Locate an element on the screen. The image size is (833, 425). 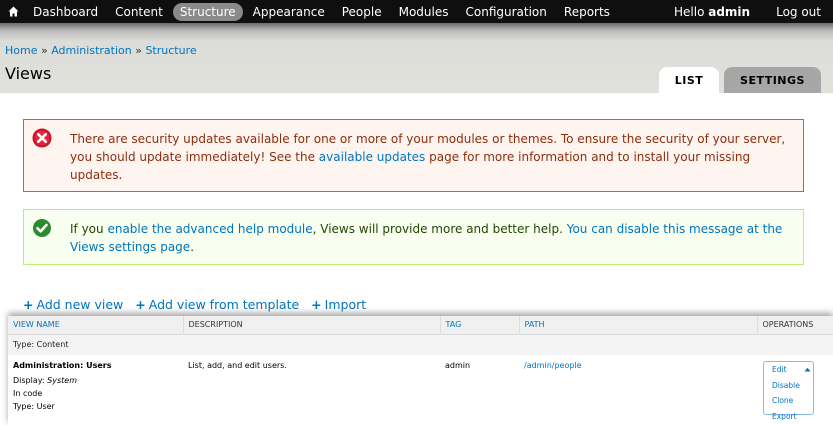
view-type: Type: User is located at coordinates (34, 406).